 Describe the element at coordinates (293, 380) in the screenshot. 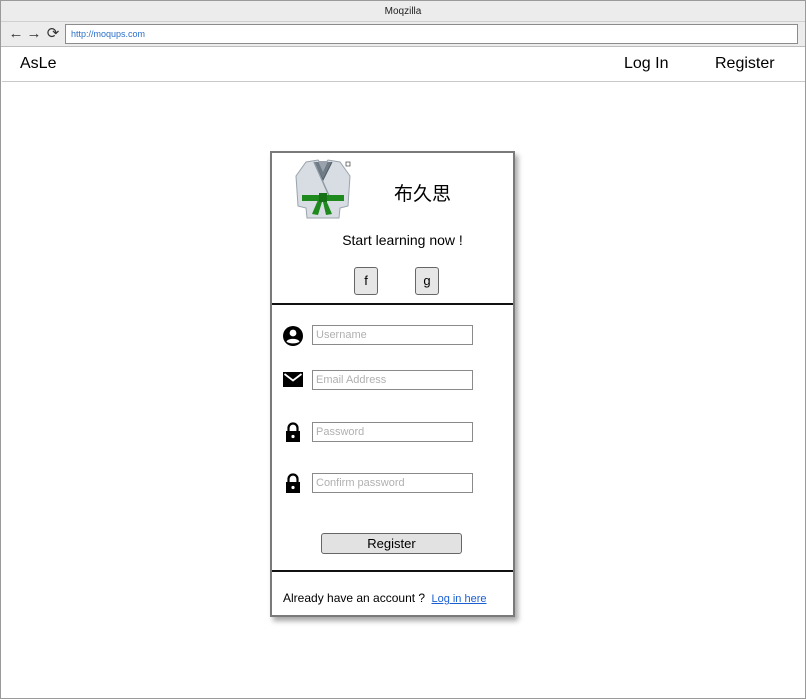

I see `envelope-icon` at that location.